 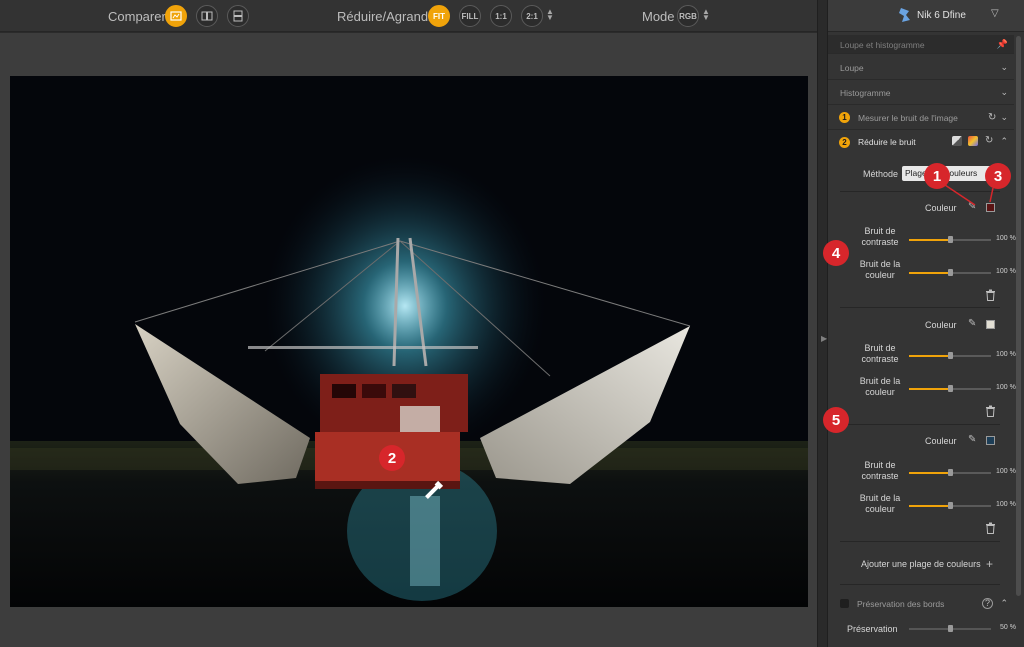 What do you see at coordinates (972, 323) in the screenshot?
I see `eyedropper-icon-2: ✎` at bounding box center [972, 323].